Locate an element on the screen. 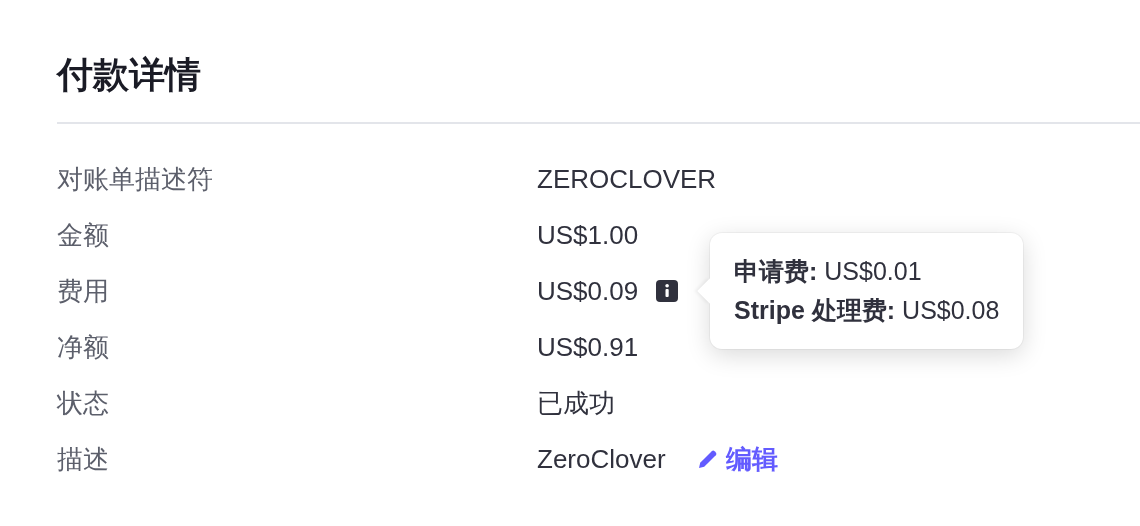 This screenshot has height=526, width=1140. field-value: ZEROCLOVER is located at coordinates (627, 179).